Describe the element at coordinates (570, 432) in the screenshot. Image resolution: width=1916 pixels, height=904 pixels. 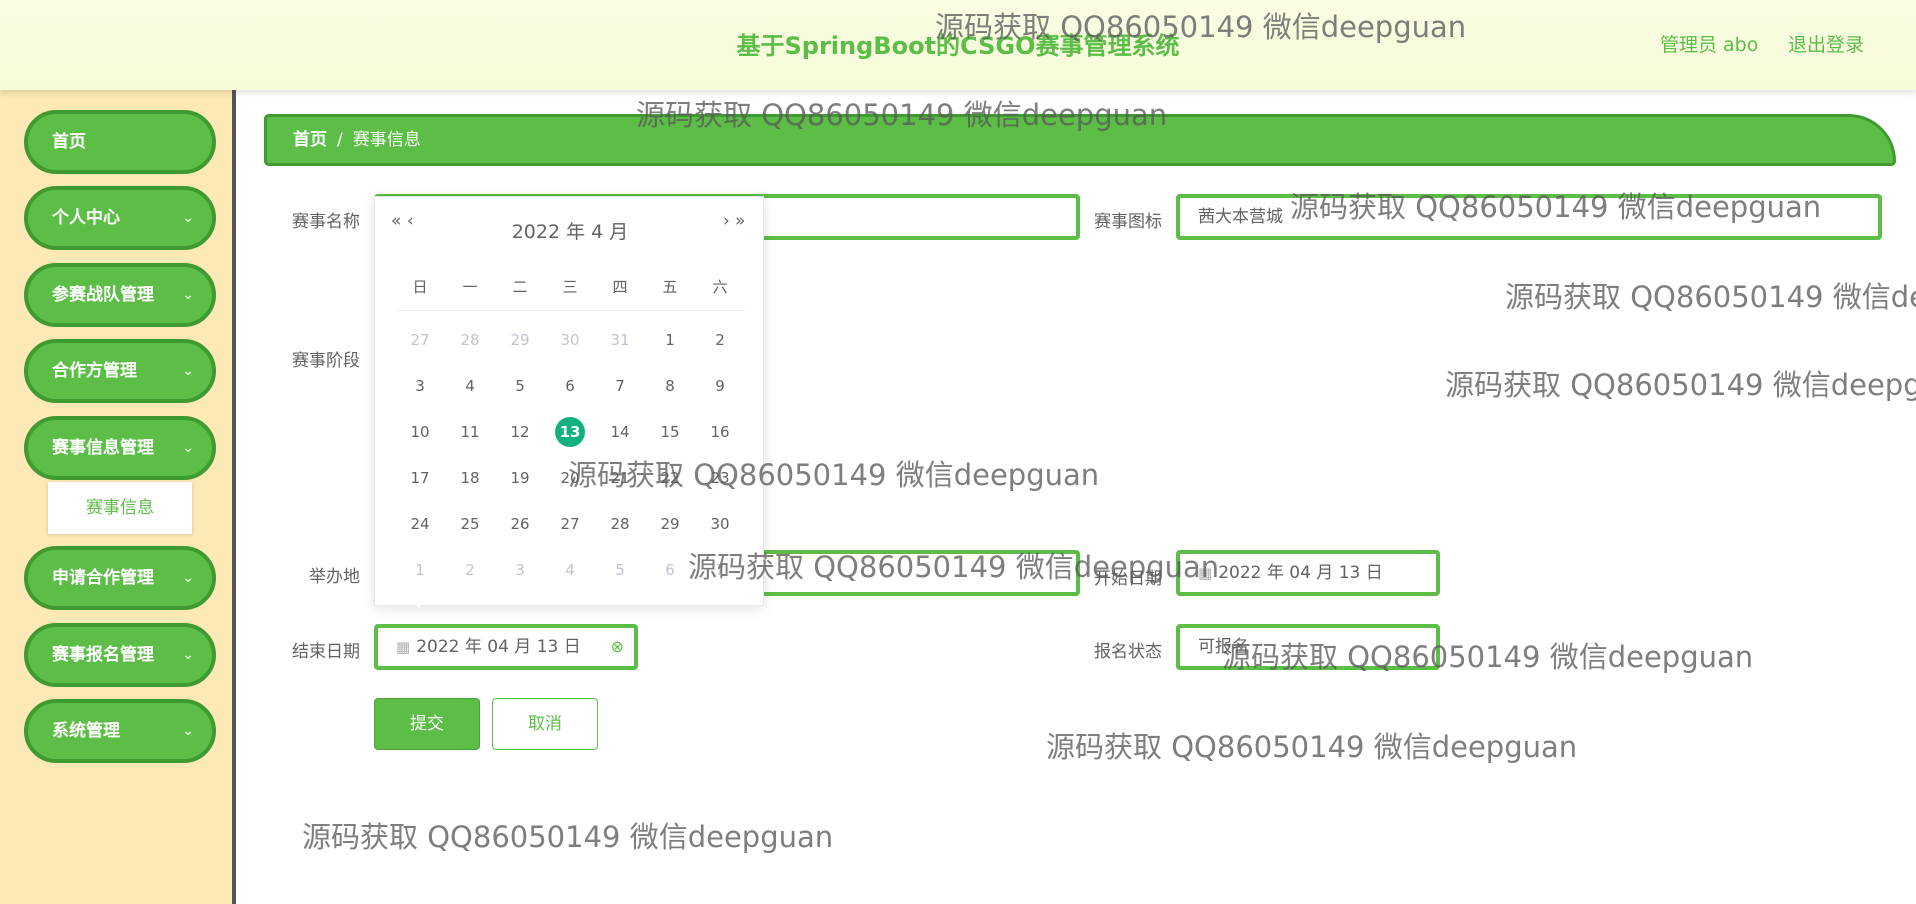
I see `day-cell-today: 13` at that location.